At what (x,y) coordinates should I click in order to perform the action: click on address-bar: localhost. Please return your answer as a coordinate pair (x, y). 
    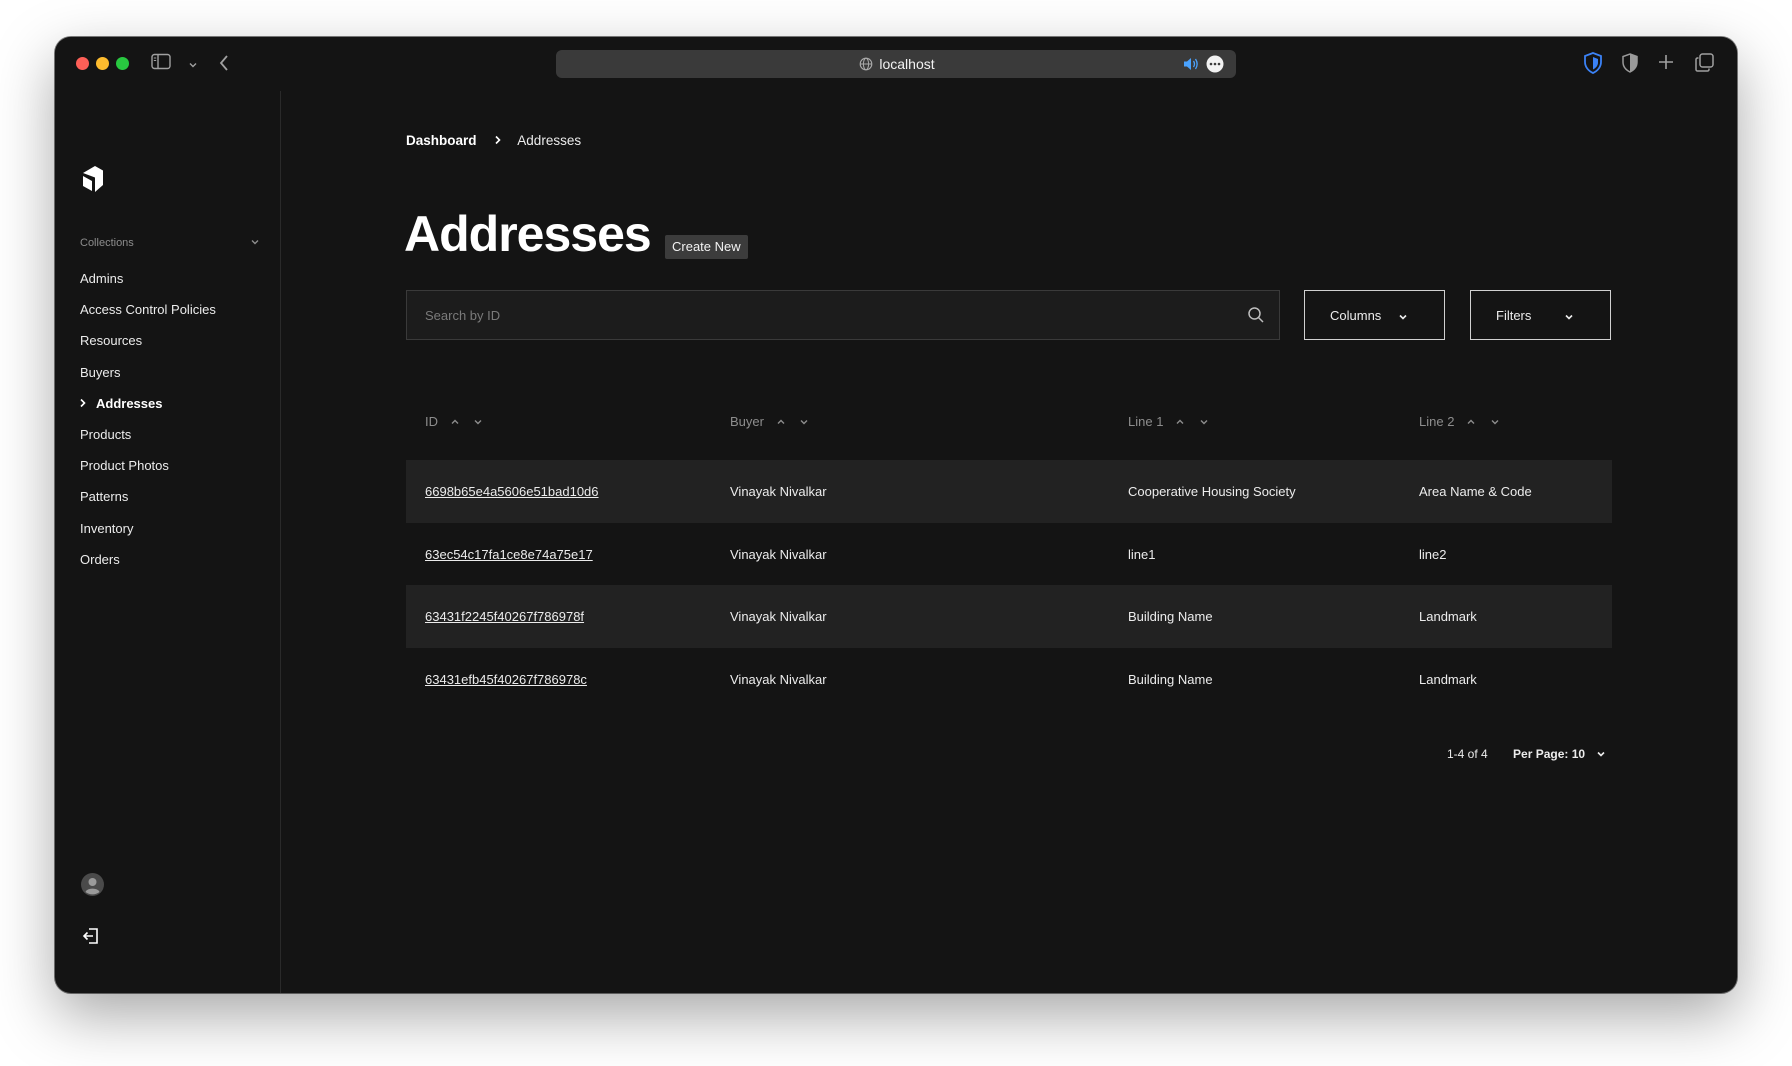
    Looking at the image, I should click on (896, 64).